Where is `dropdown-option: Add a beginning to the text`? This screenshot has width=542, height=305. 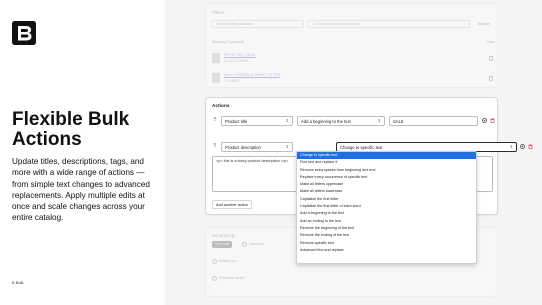
dropdown-option: Add a beginning to the text is located at coordinates (386, 213).